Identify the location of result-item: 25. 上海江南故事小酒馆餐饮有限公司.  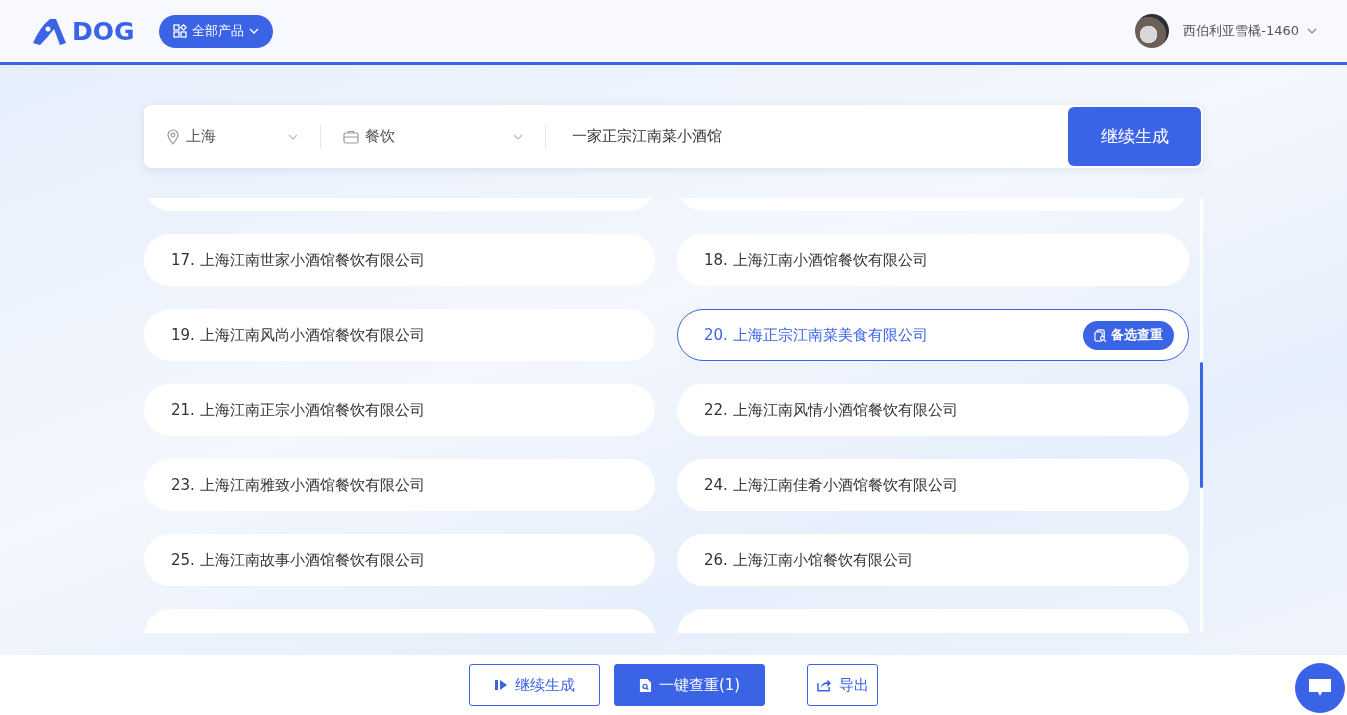
(399, 560).